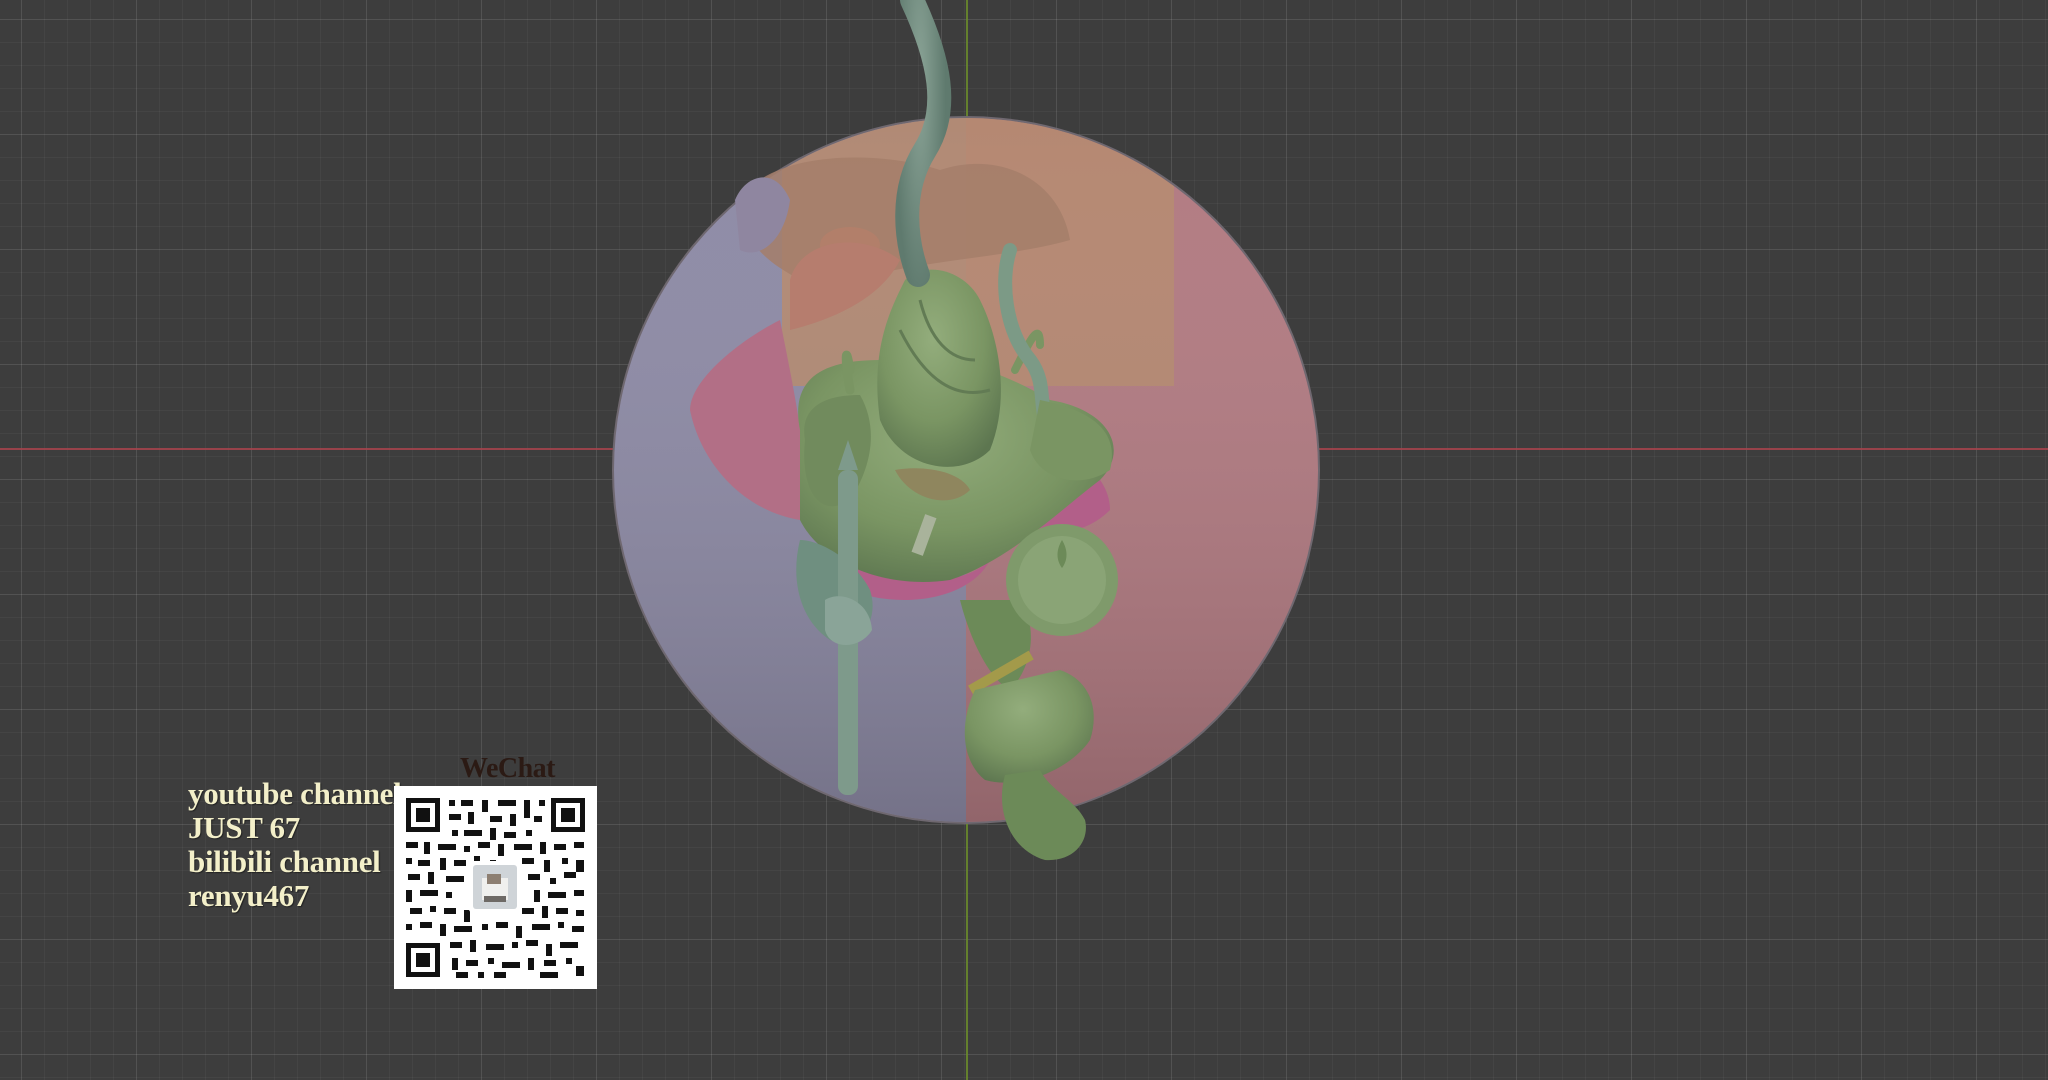 This screenshot has width=2048, height=1080. Describe the element at coordinates (508, 768) in the screenshot. I see `wechat-label: WeChat` at that location.